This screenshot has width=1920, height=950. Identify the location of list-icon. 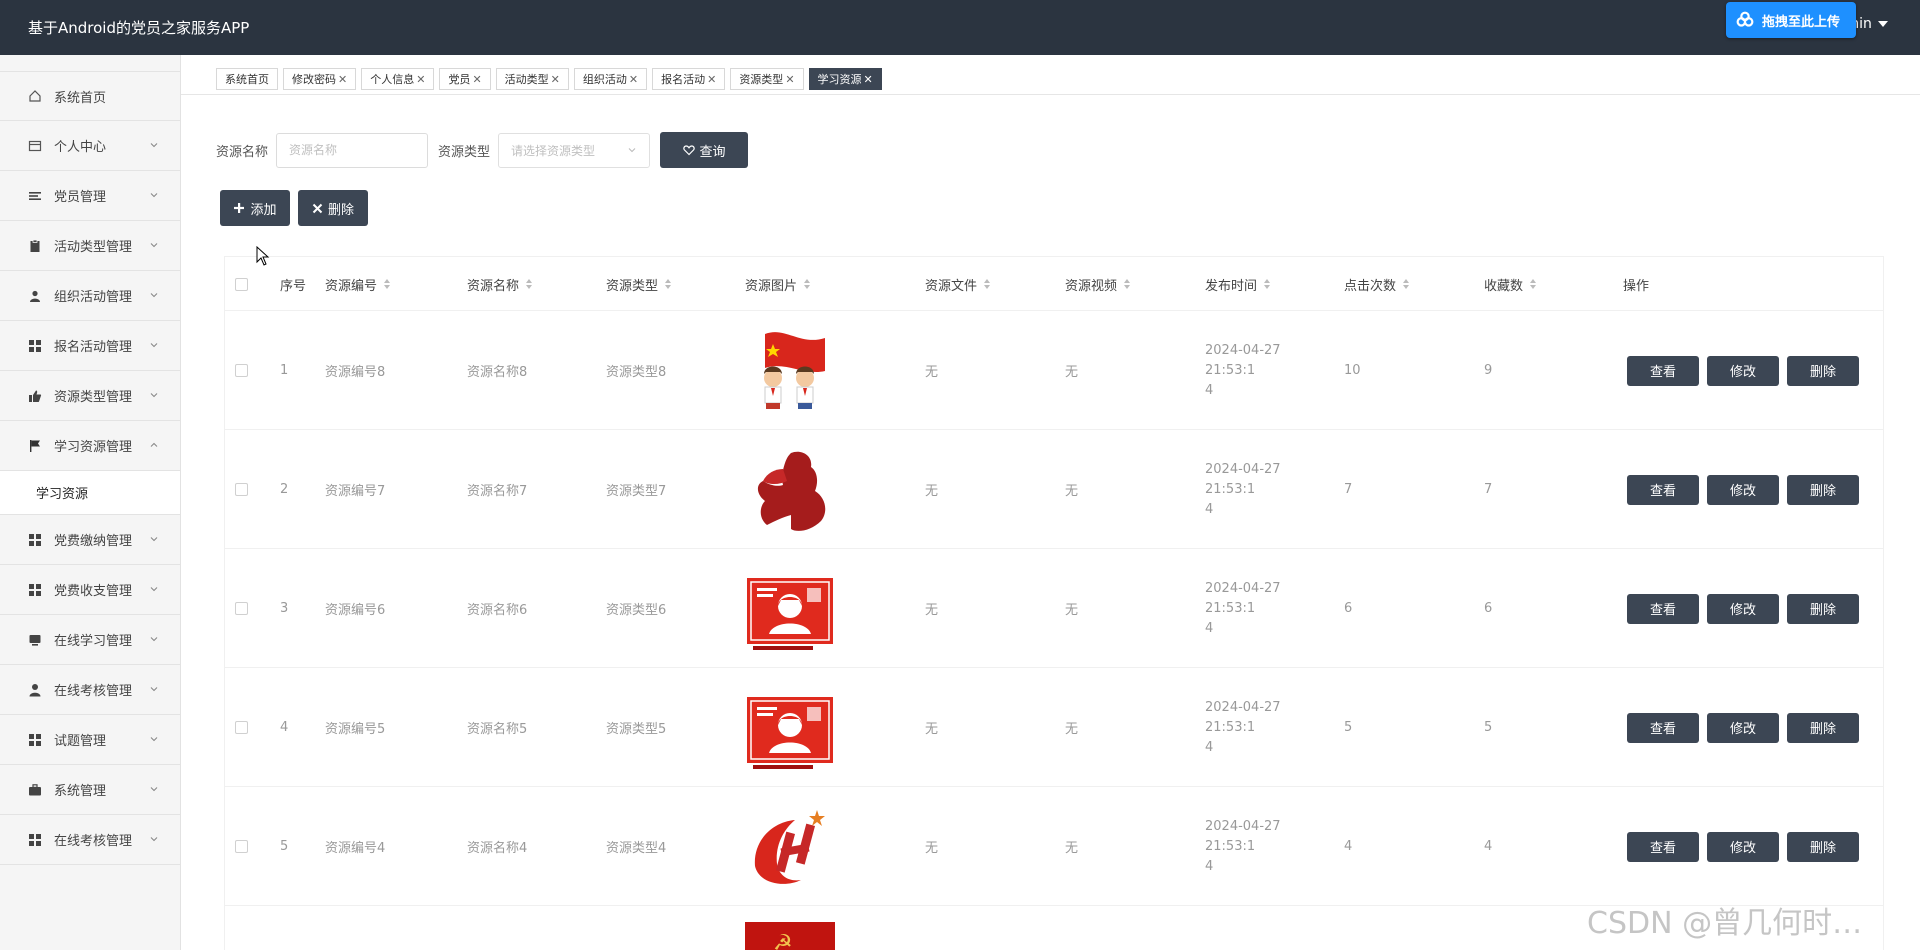
(35, 196).